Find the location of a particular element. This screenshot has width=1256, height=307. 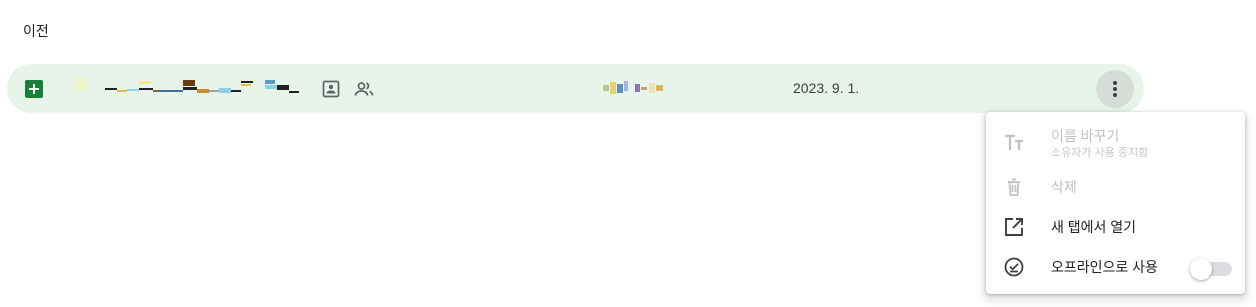

section-title: 이전 is located at coordinates (36, 31).